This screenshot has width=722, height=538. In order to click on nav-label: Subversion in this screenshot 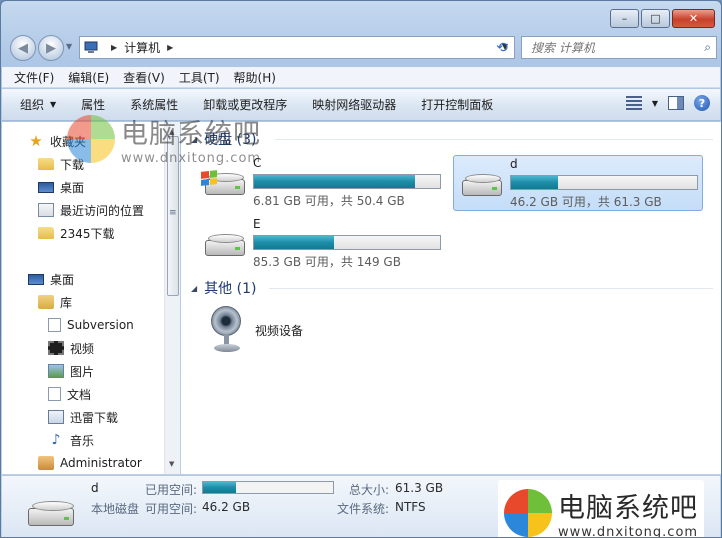, I will do `click(100, 325)`.